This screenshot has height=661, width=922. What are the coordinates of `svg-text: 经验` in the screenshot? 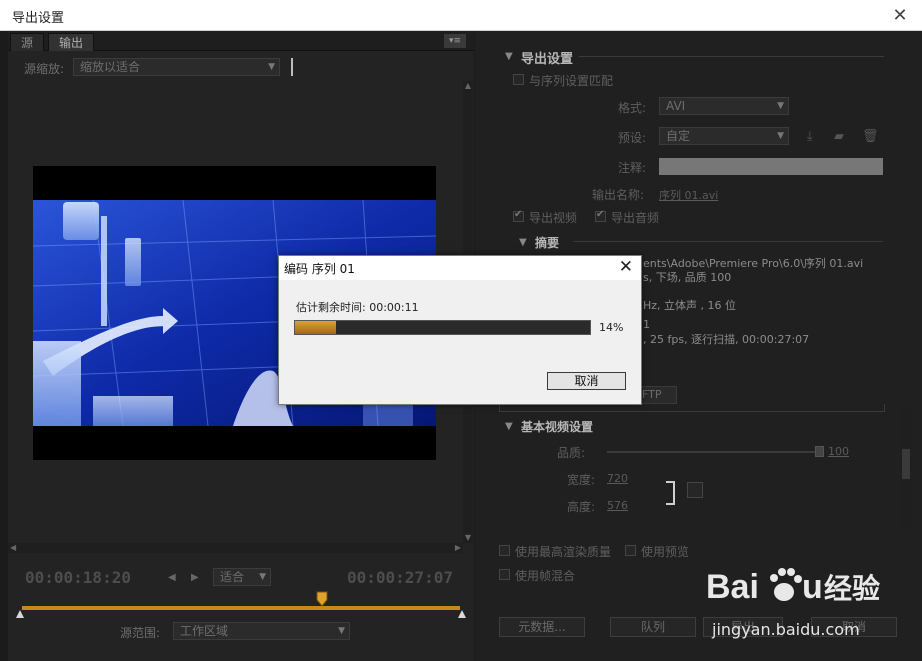 It's located at (852, 588).